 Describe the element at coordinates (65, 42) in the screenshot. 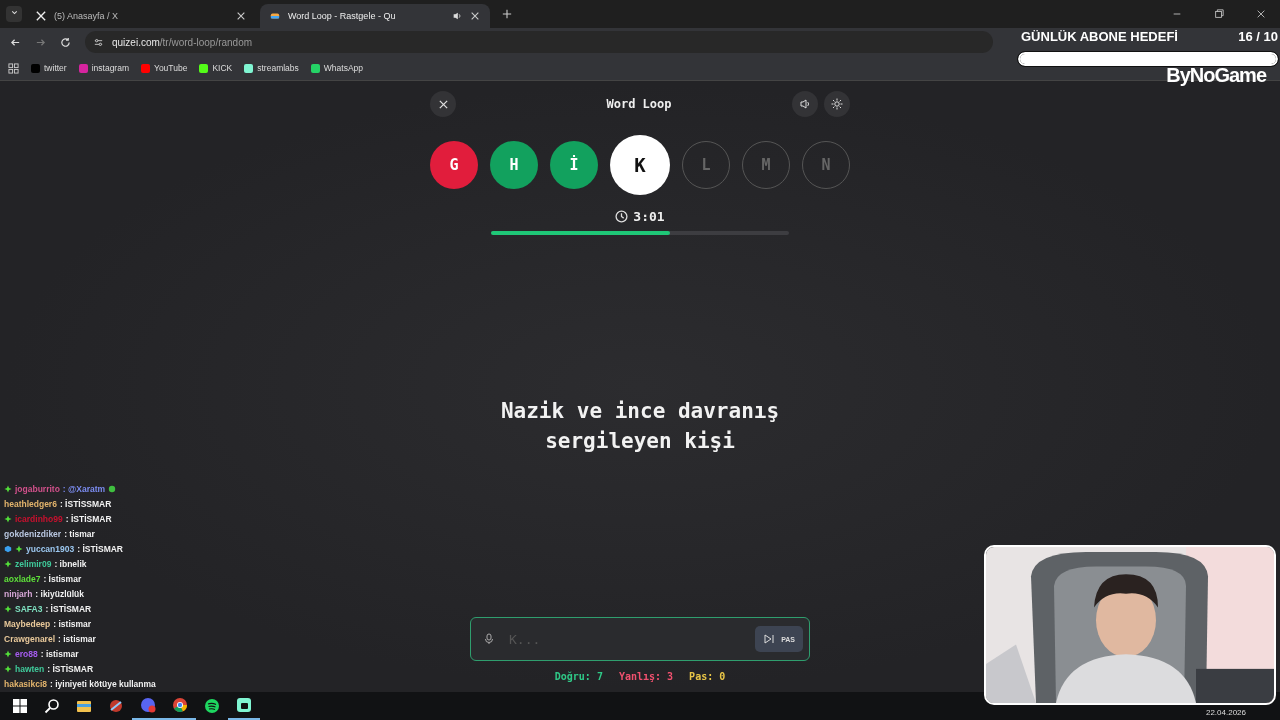

I see `reload-icon` at that location.